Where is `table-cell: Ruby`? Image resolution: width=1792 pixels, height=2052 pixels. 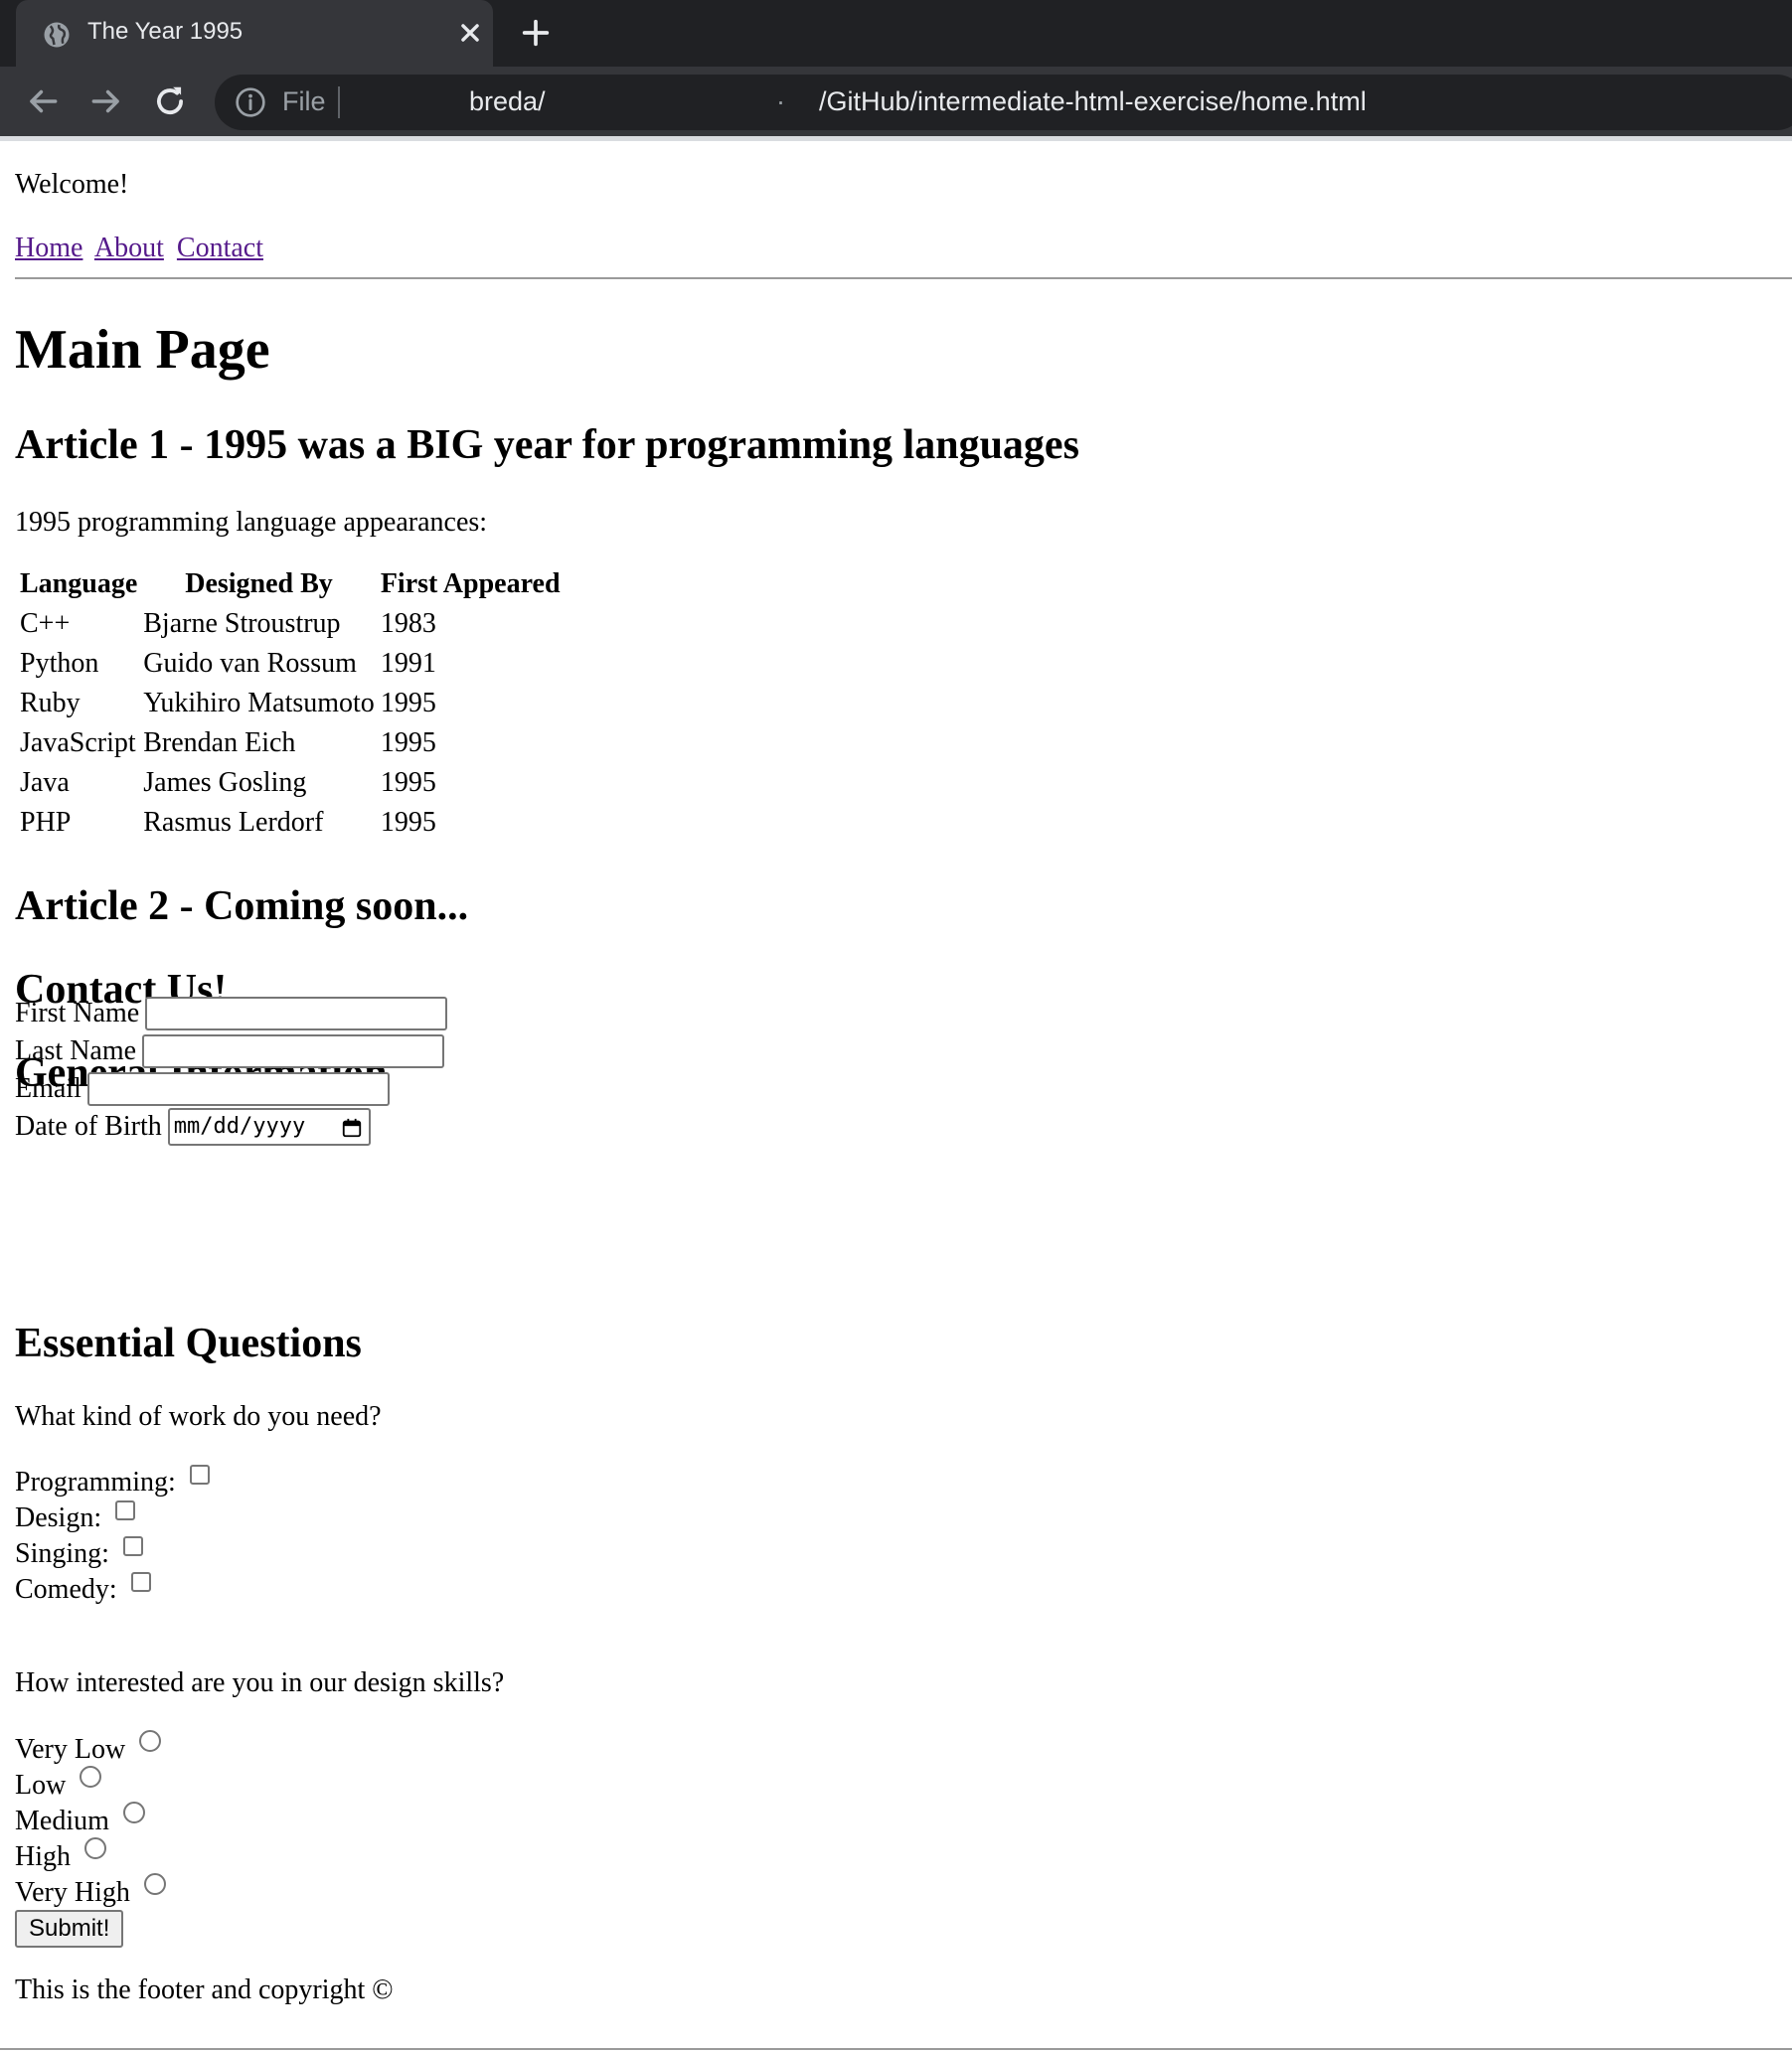
table-cell: Ruby is located at coordinates (50, 703).